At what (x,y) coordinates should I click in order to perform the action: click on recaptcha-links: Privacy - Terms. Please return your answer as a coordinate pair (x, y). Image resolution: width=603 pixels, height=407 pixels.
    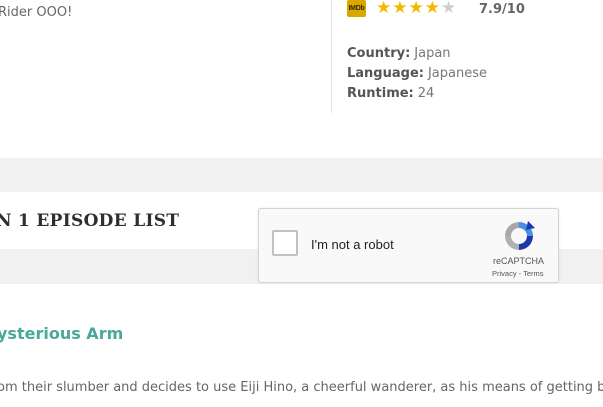
    Looking at the image, I should click on (518, 273).